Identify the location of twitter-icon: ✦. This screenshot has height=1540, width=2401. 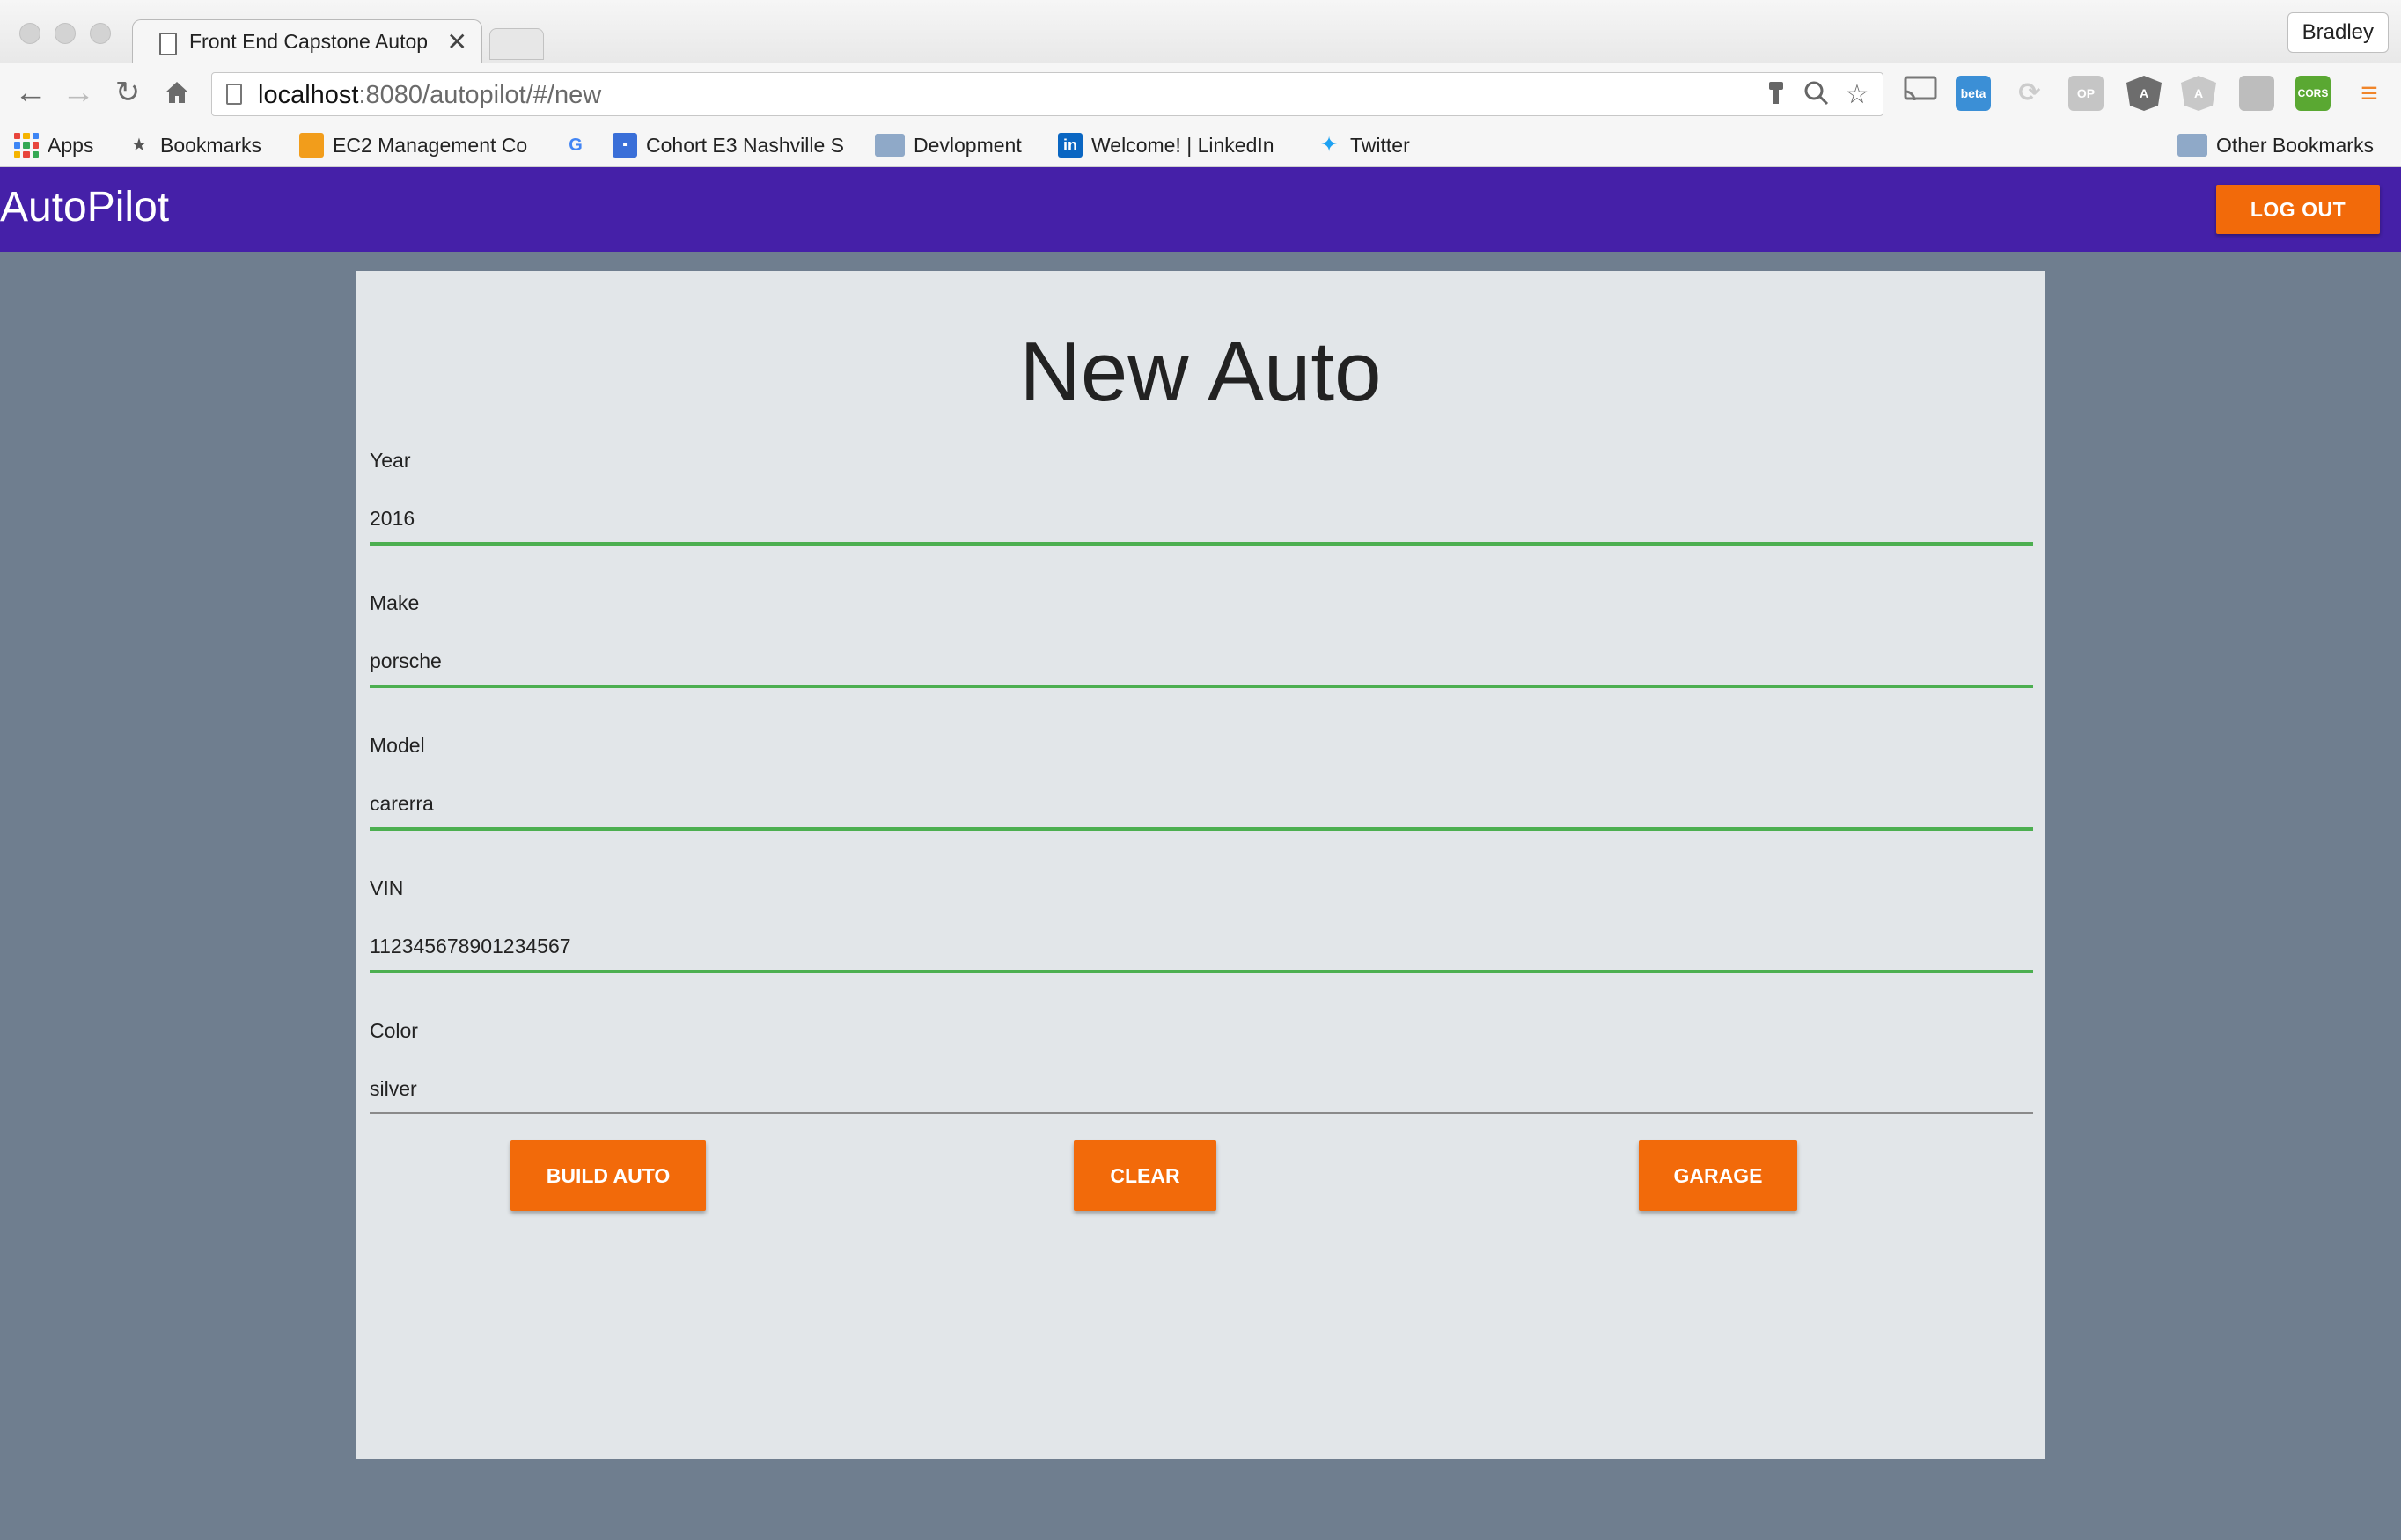
(1329, 145).